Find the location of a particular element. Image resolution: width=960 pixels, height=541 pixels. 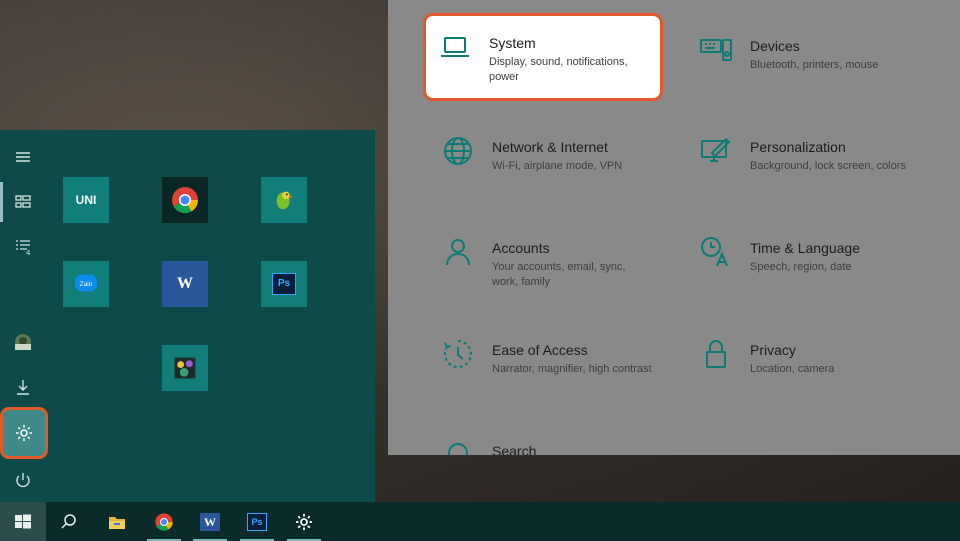

chrome-app-tile is located at coordinates (185, 200).